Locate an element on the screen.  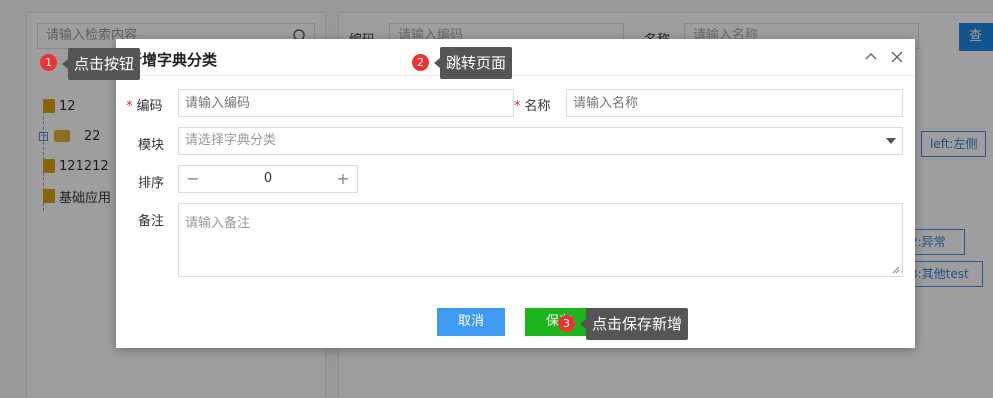
increment-button: + is located at coordinates (343, 179).